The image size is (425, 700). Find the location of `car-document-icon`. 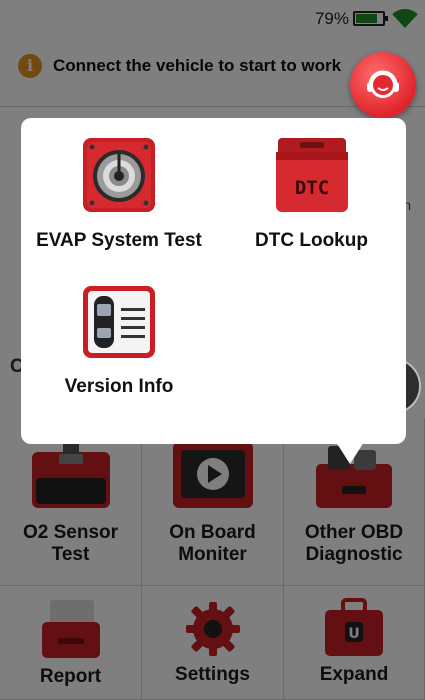

car-document-icon is located at coordinates (119, 322).